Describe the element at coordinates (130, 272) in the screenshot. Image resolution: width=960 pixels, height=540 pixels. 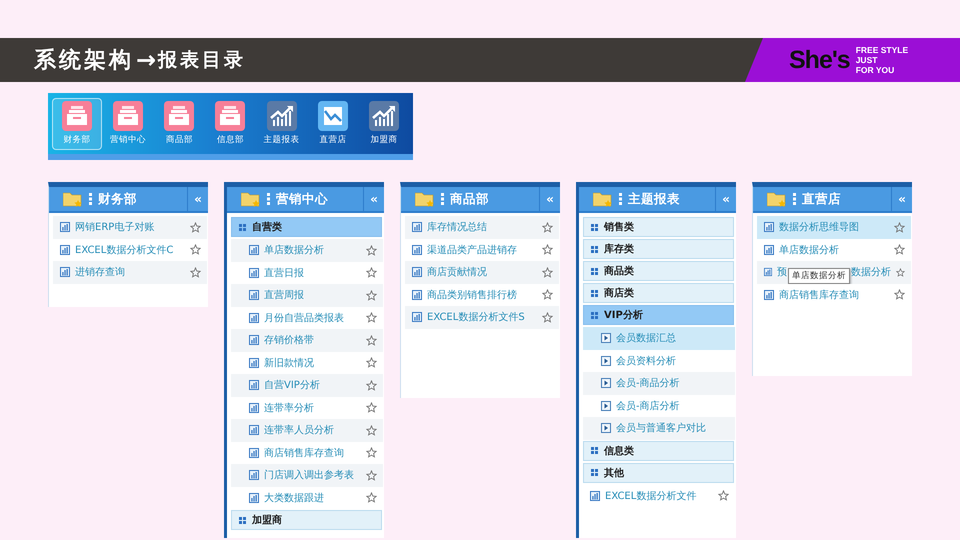
I see `report-item: 进销存查询` at that location.